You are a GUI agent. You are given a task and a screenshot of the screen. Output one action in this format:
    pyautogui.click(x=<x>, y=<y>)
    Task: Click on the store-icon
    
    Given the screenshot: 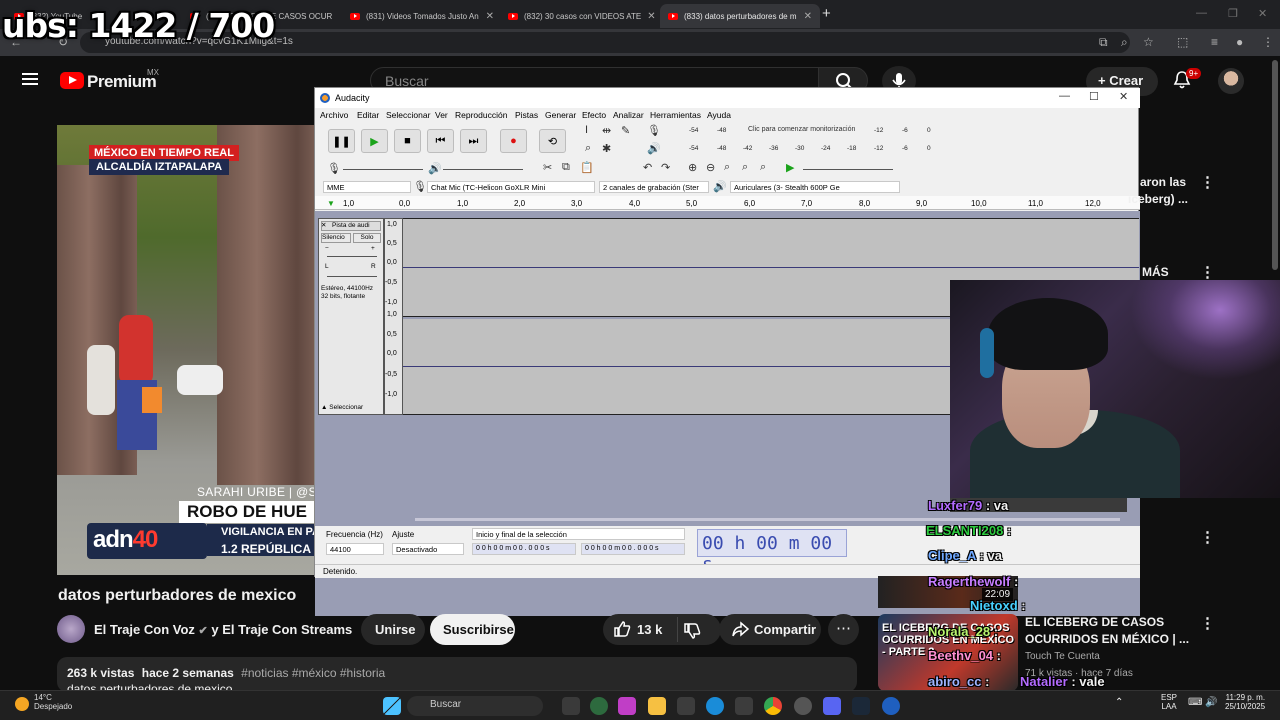 What is the action you would take?
    pyautogui.click(x=686, y=706)
    